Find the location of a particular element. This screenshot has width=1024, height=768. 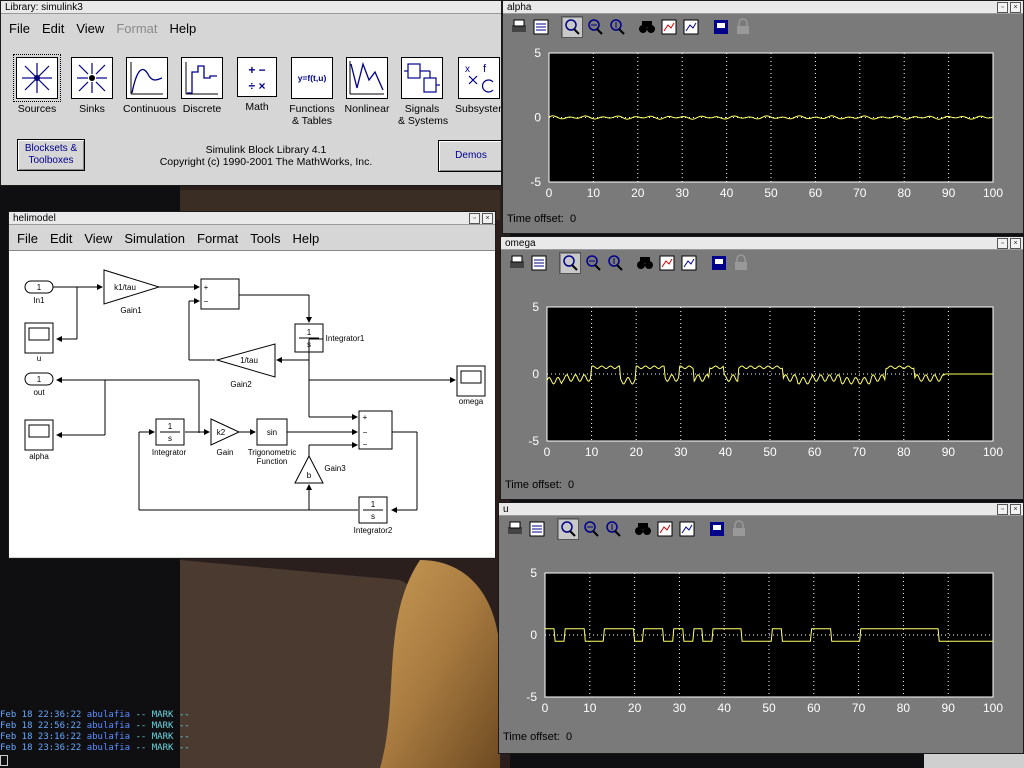

block-label: Sinks is located at coordinates (92, 109).